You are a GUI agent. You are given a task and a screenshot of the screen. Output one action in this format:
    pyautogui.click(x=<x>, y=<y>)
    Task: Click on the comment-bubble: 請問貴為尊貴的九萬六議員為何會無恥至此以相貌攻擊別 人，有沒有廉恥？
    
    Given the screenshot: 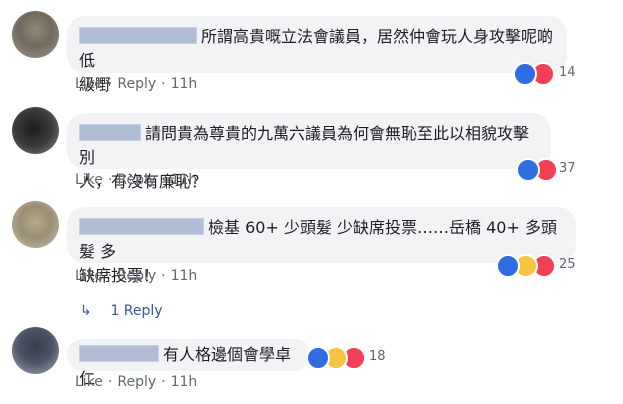 What is the action you would take?
    pyautogui.click(x=309, y=152)
    